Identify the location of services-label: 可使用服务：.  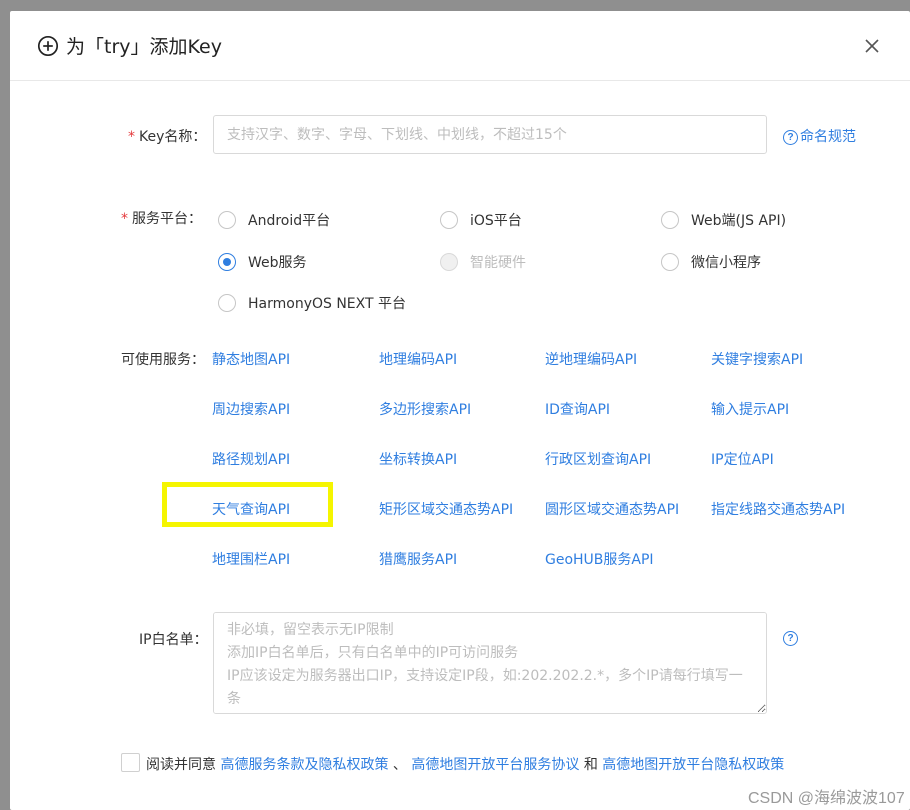
(163, 360).